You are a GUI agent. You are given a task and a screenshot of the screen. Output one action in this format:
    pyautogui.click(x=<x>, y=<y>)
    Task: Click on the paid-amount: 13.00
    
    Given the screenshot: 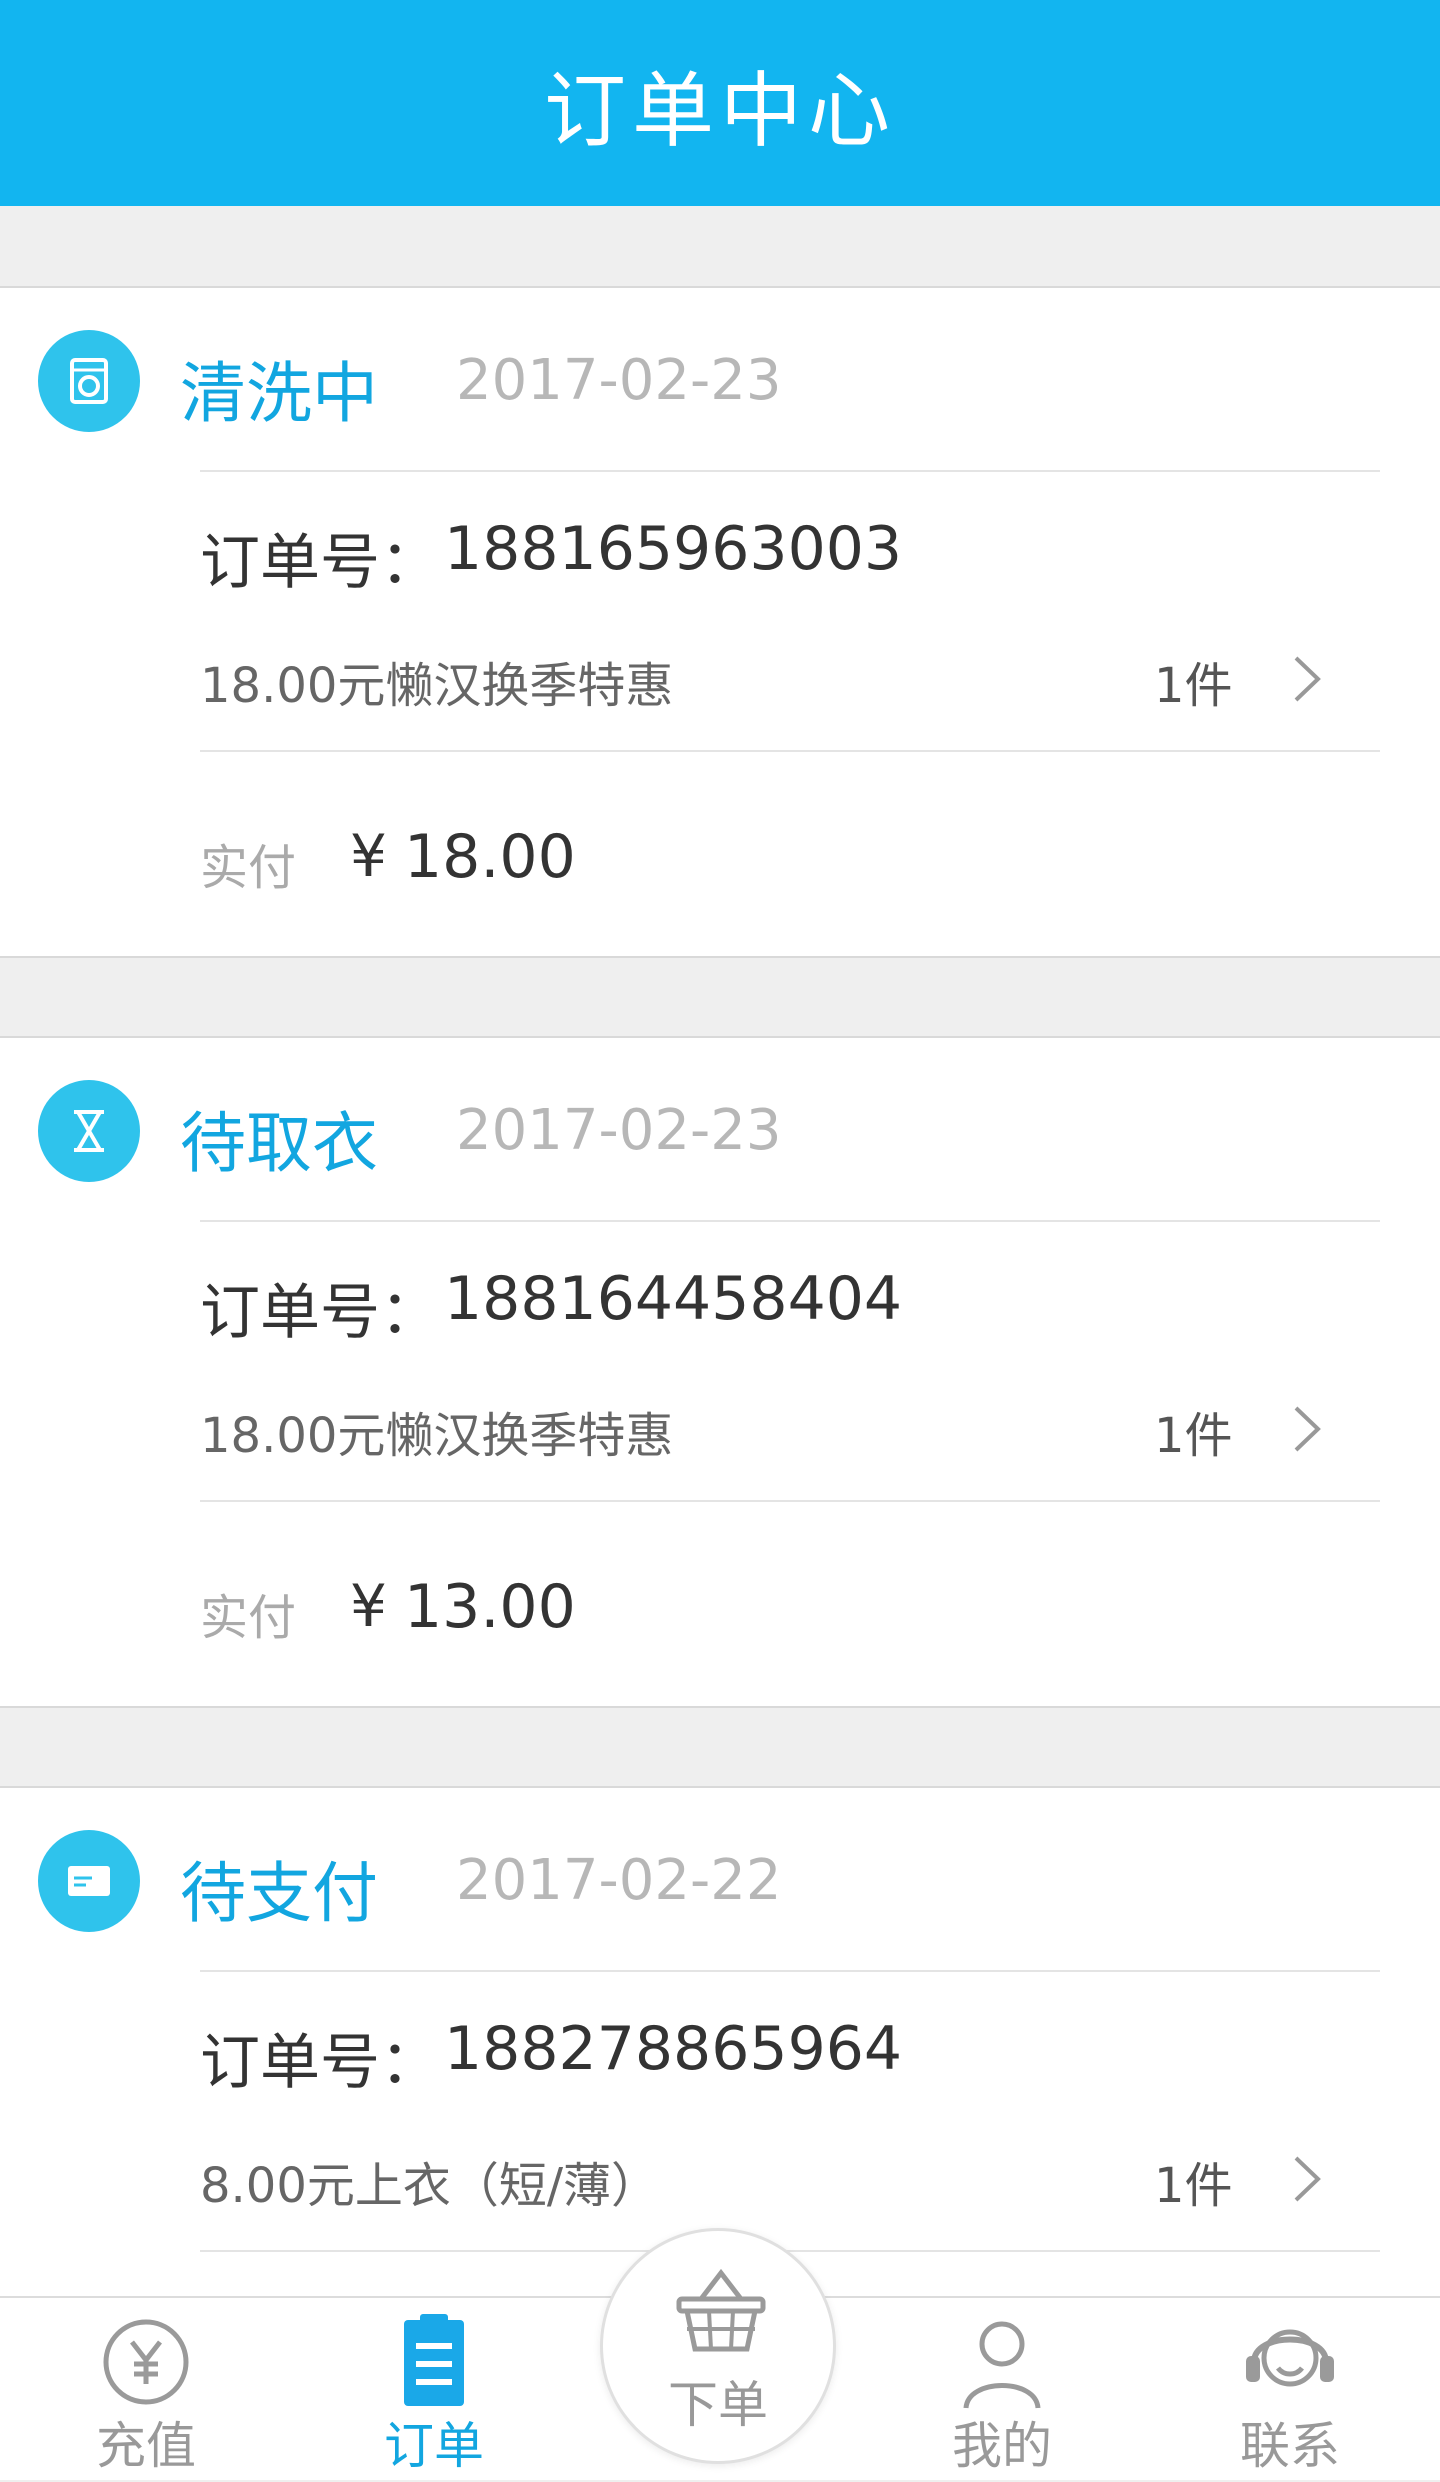 What is the action you would take?
    pyautogui.click(x=490, y=1607)
    